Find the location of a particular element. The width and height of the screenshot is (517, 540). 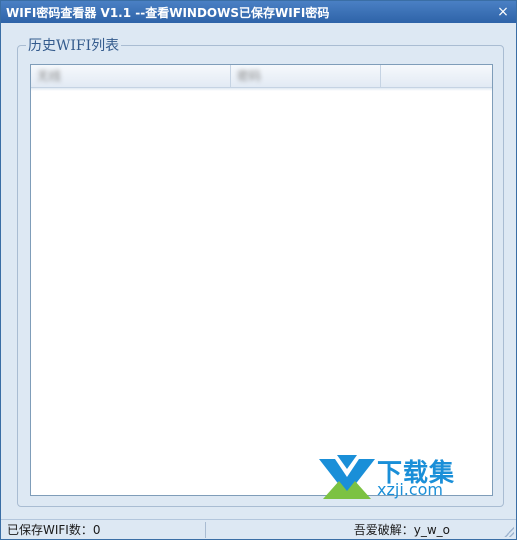

credit-status: 吾爱破解：y_w_o is located at coordinates (401, 530).